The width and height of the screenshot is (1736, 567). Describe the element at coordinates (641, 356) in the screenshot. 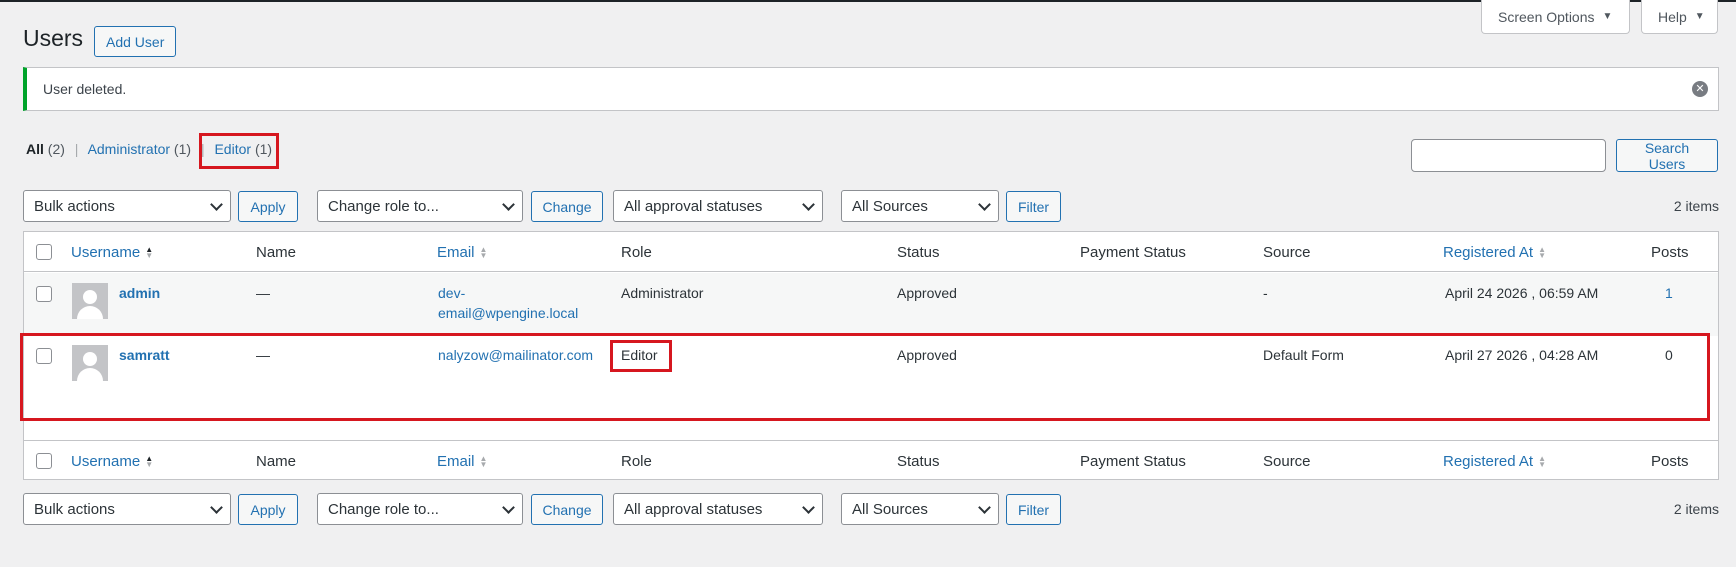

I see `editor-role-highlight` at that location.